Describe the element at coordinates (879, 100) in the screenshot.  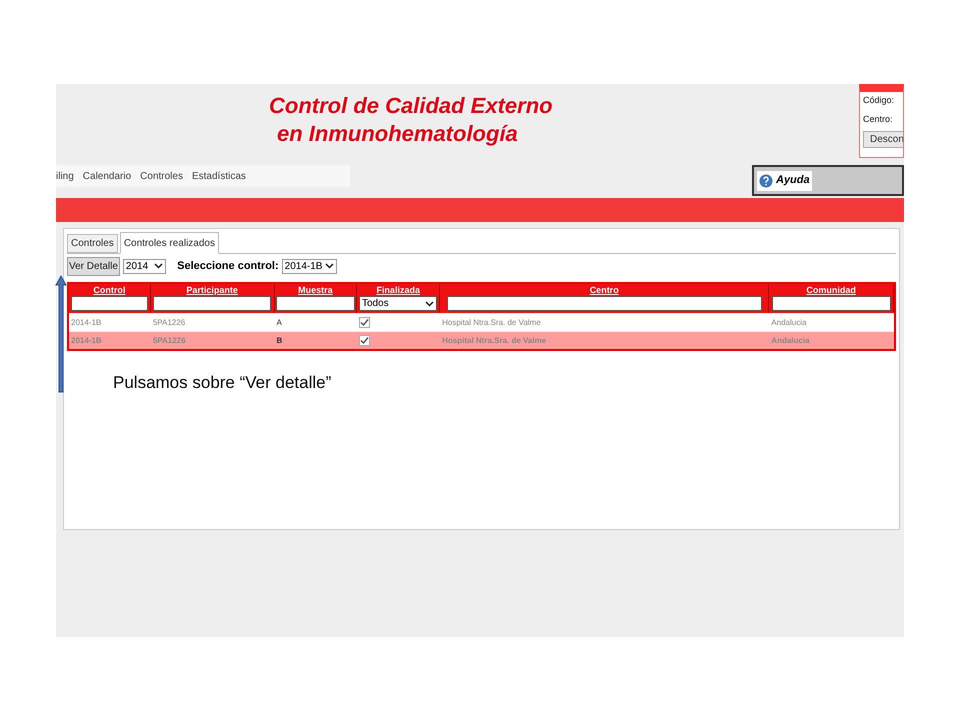
I see `field-label: Código:` at that location.